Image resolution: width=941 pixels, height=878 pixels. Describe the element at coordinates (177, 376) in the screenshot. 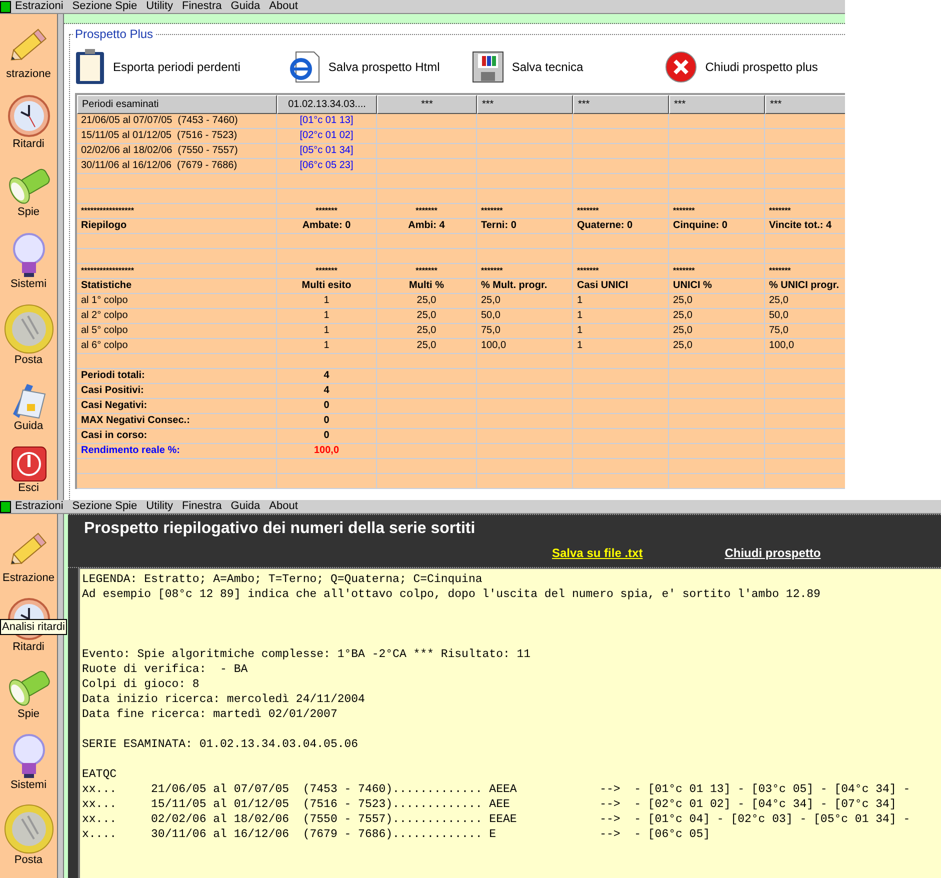

I see `table-cell: Periodi totali:` at that location.